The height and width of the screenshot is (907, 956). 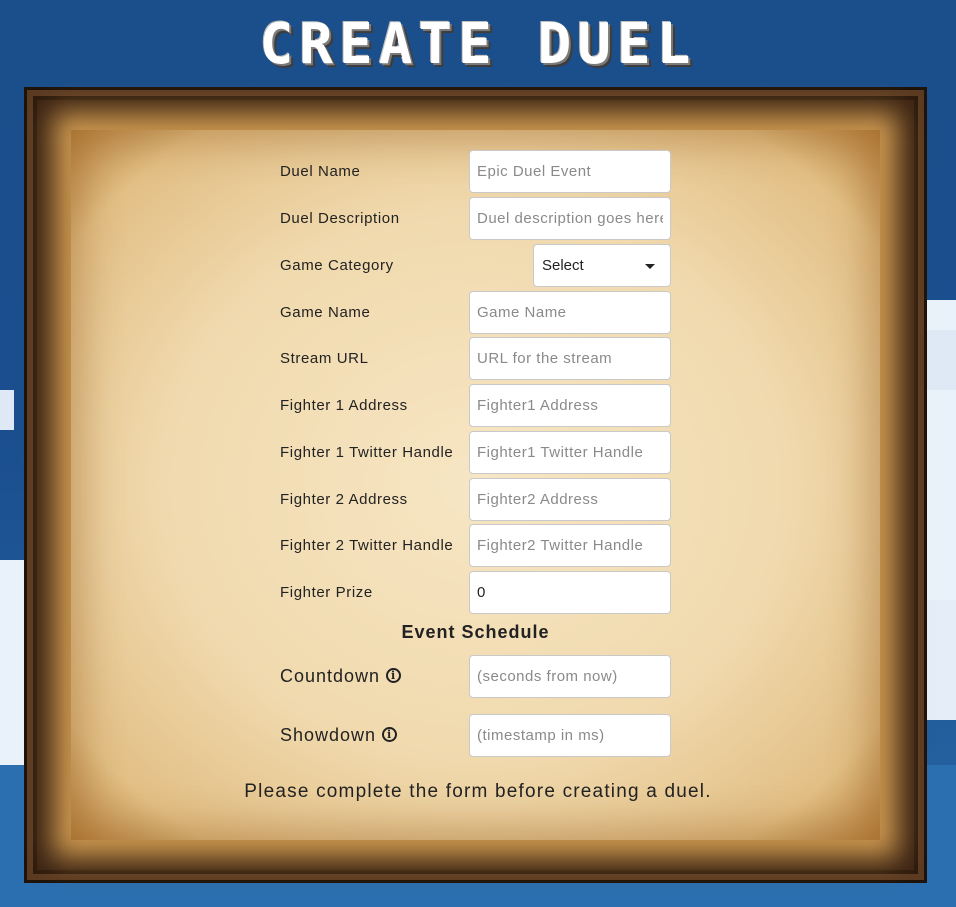 What do you see at coordinates (570, 171) in the screenshot?
I see `duel-name-input` at bounding box center [570, 171].